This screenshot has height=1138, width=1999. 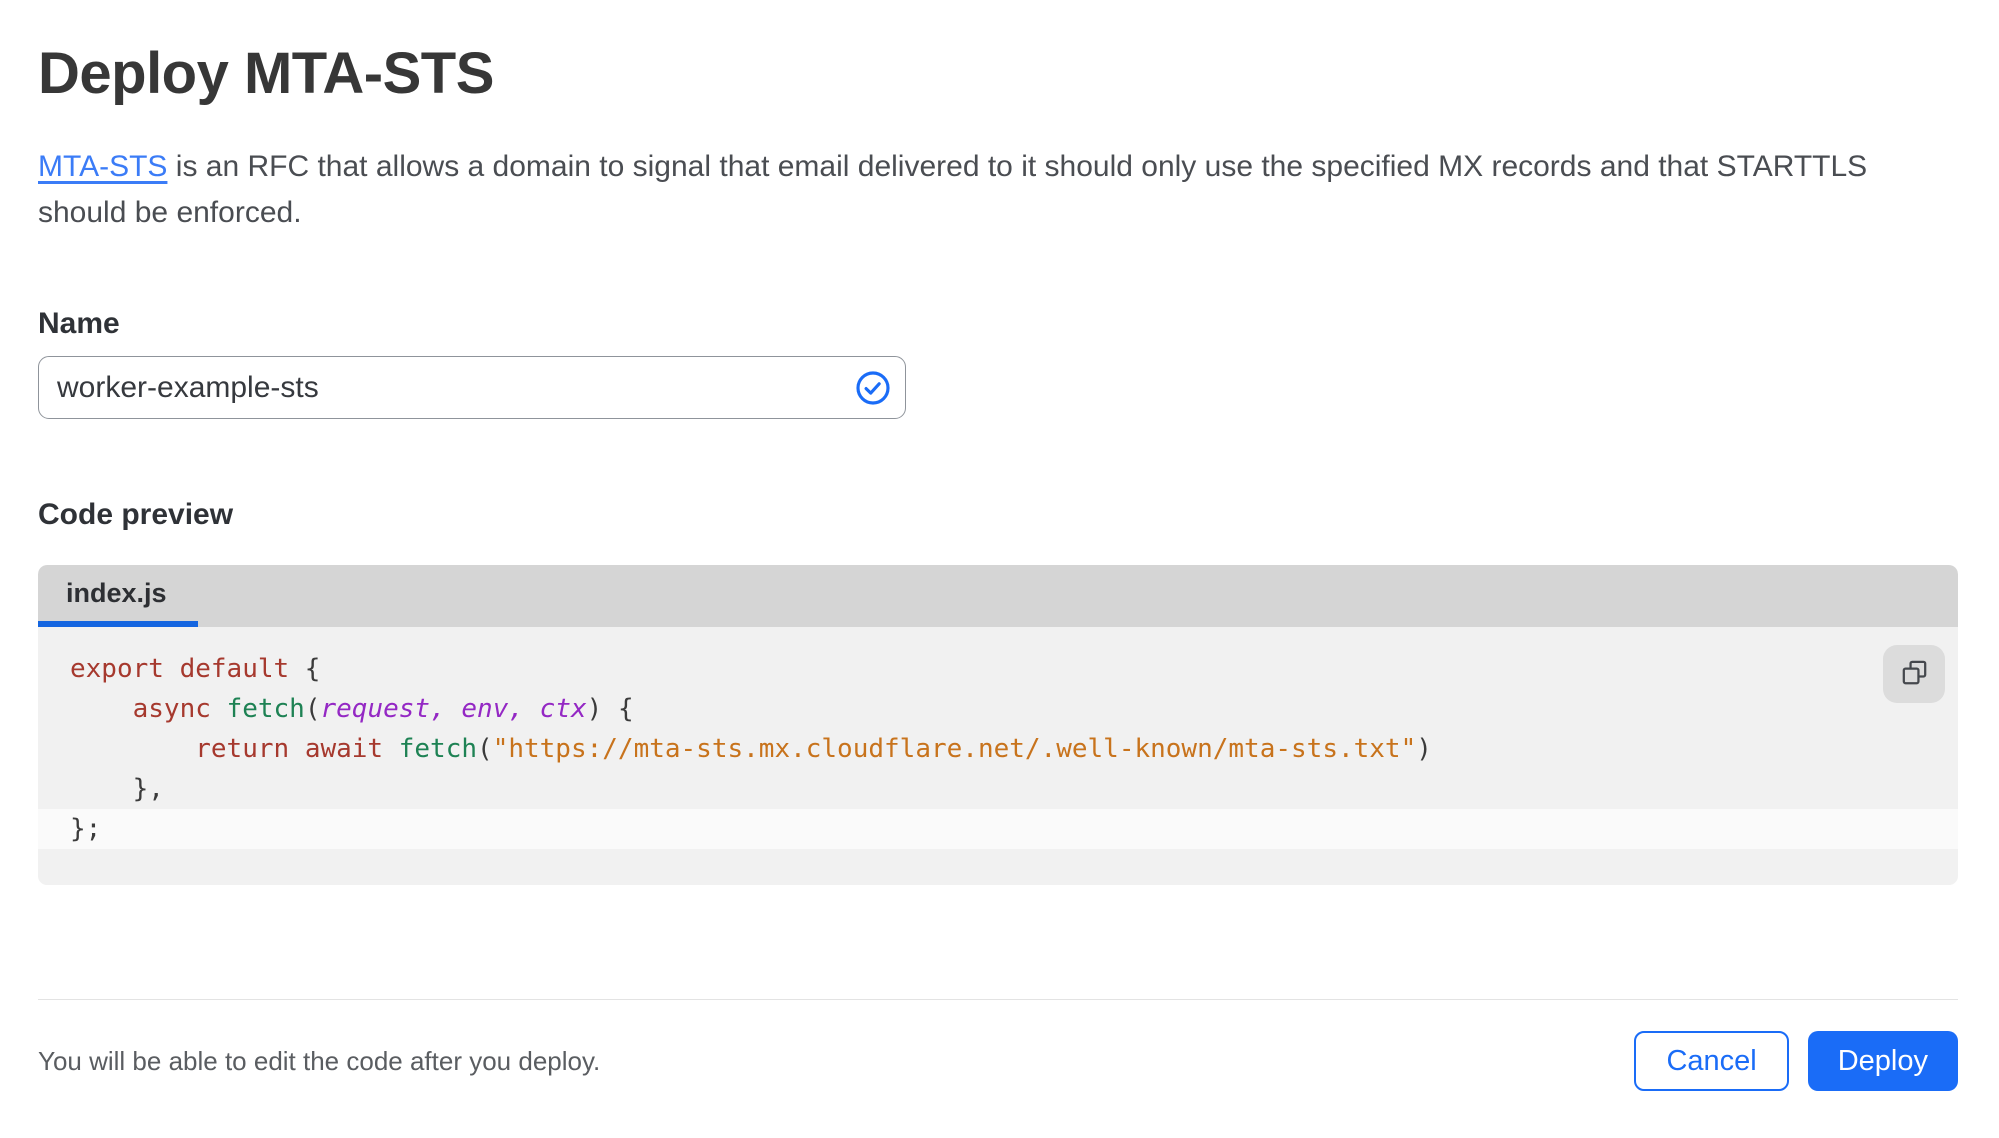 What do you see at coordinates (1796, 1061) in the screenshot?
I see `footer-actions: Cancel Deploy` at bounding box center [1796, 1061].